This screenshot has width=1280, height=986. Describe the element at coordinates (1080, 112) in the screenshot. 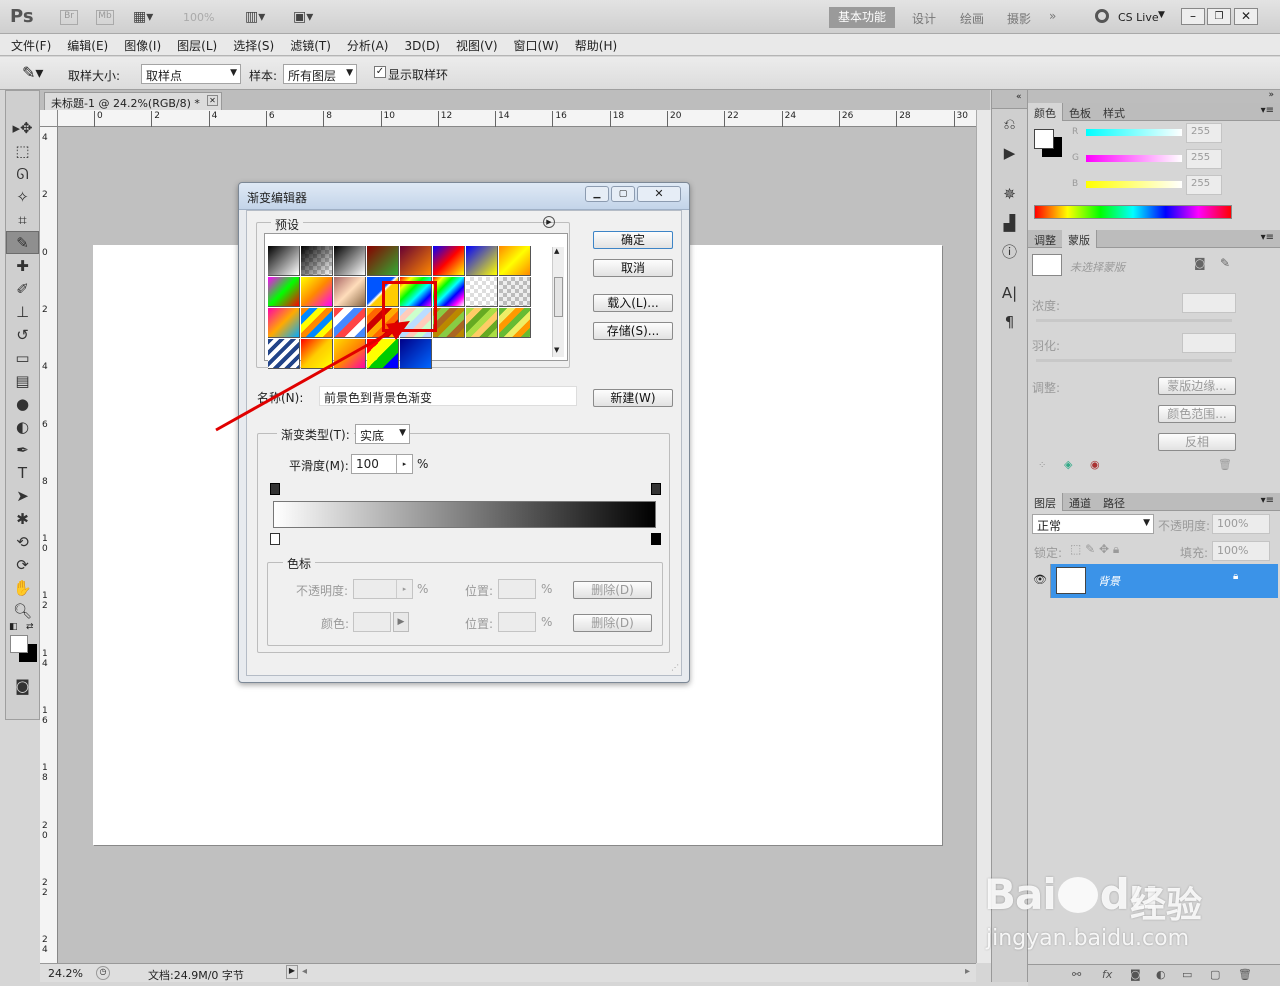

I see `tab-swatches: 色板` at that location.